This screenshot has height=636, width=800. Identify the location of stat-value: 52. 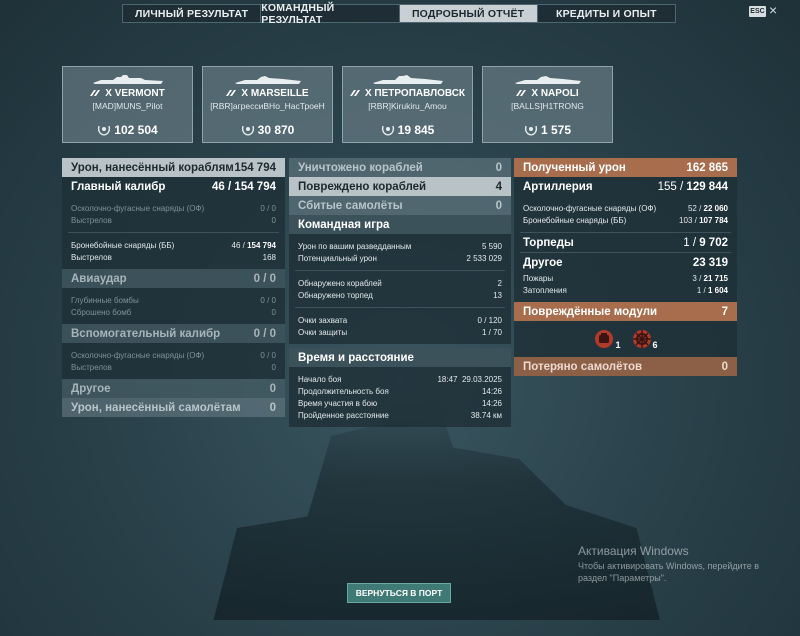
(692, 208).